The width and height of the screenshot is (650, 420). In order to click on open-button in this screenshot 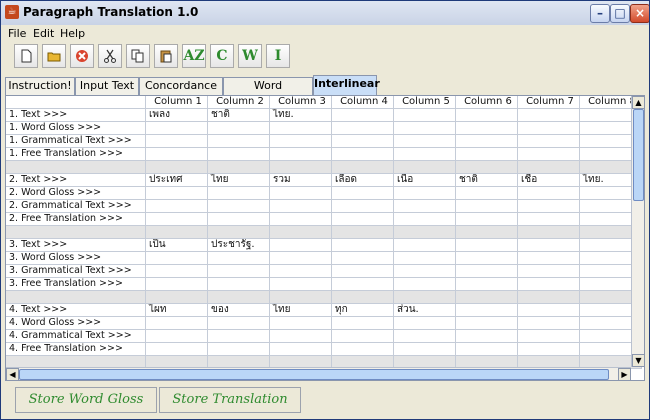, I will do `click(54, 56)`.